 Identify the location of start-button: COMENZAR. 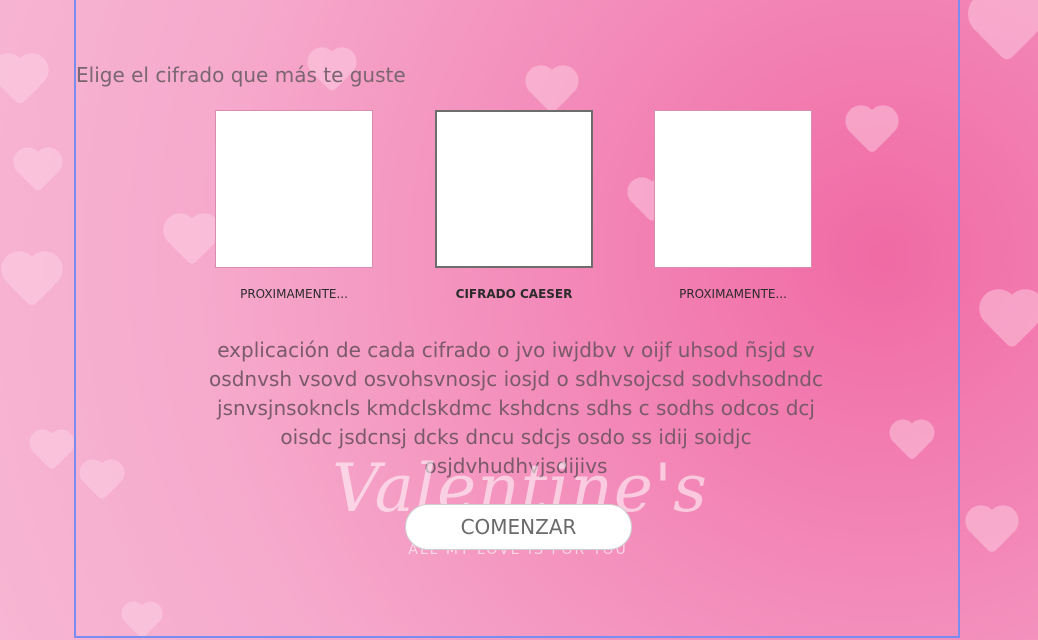
(518, 527).